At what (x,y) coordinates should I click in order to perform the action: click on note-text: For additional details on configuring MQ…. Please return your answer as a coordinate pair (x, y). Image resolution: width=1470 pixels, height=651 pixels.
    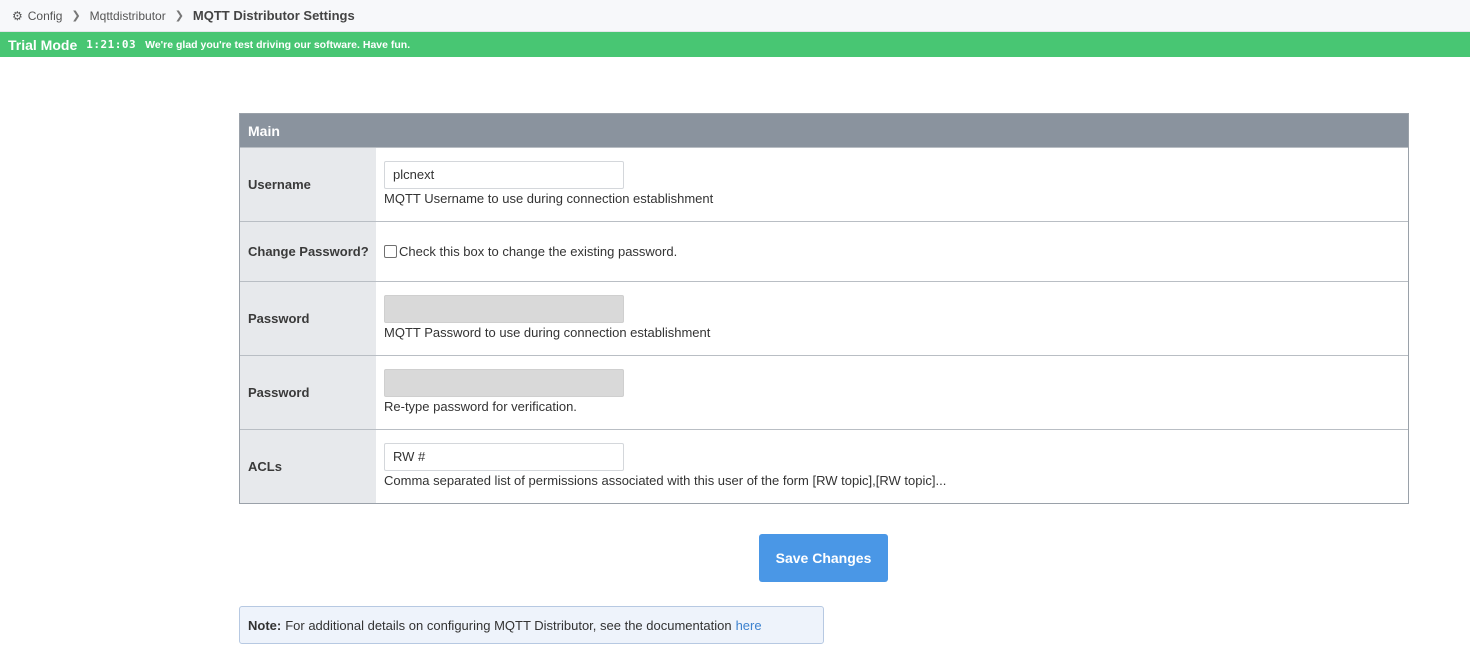
    Looking at the image, I should click on (508, 625).